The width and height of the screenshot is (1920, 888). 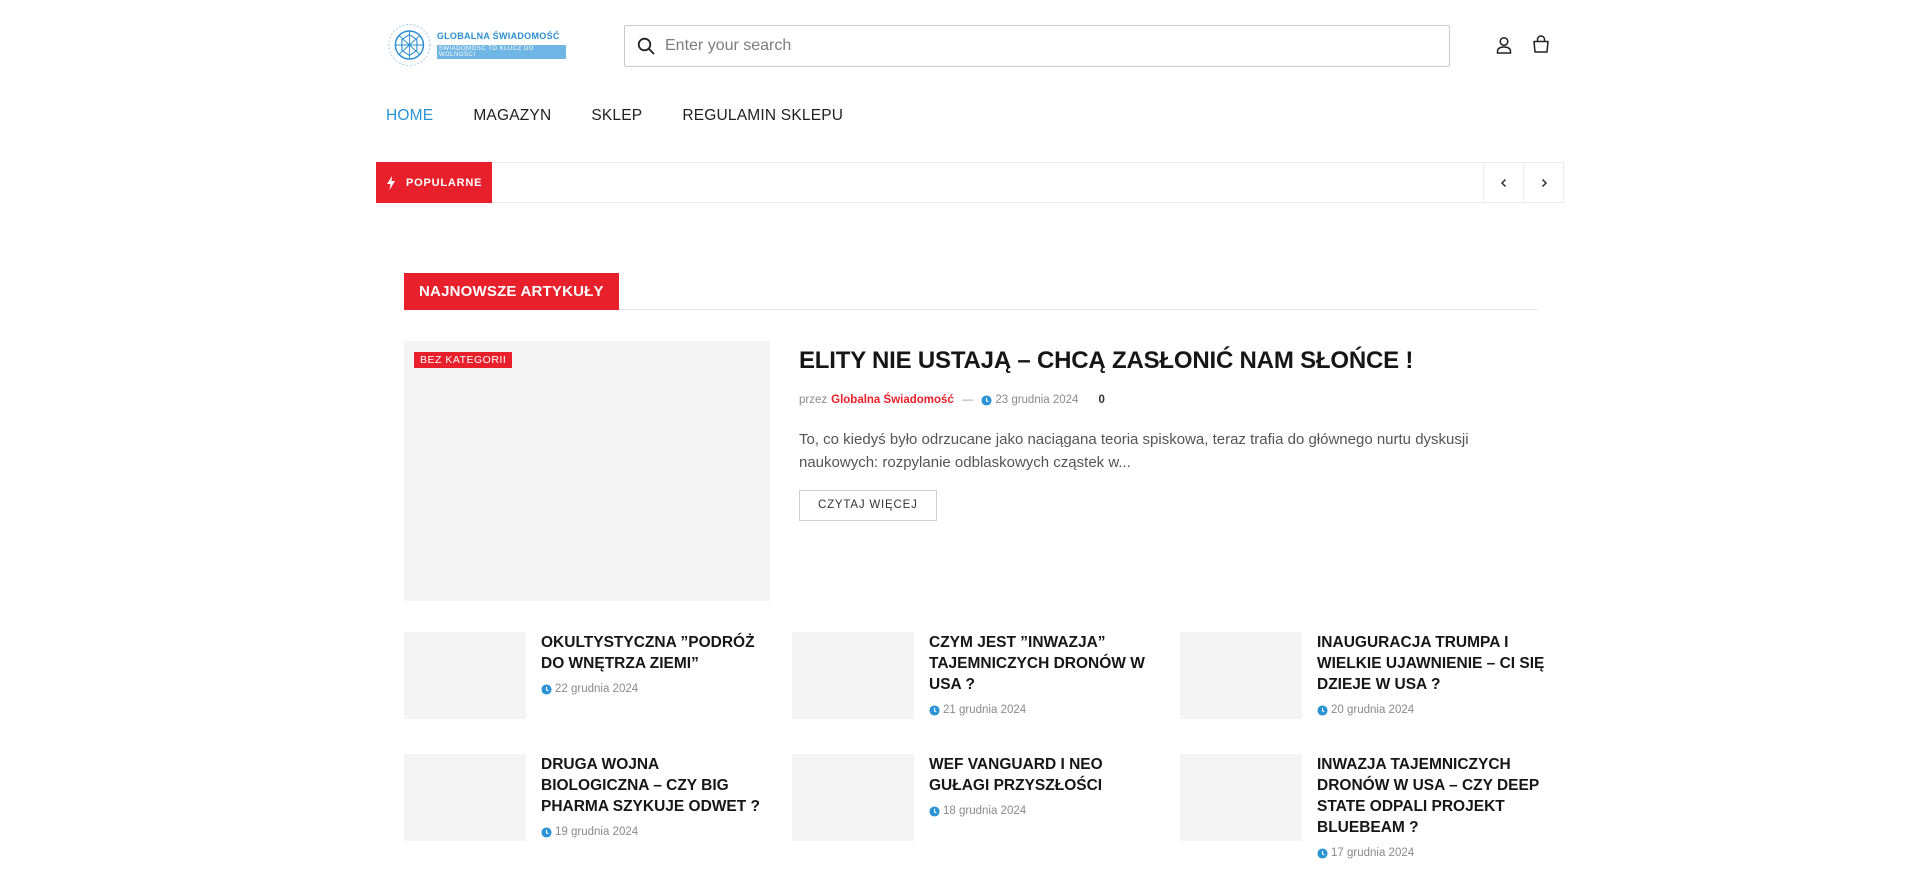 I want to click on meta-date: 23 grudnia 2024, so click(x=1037, y=400).